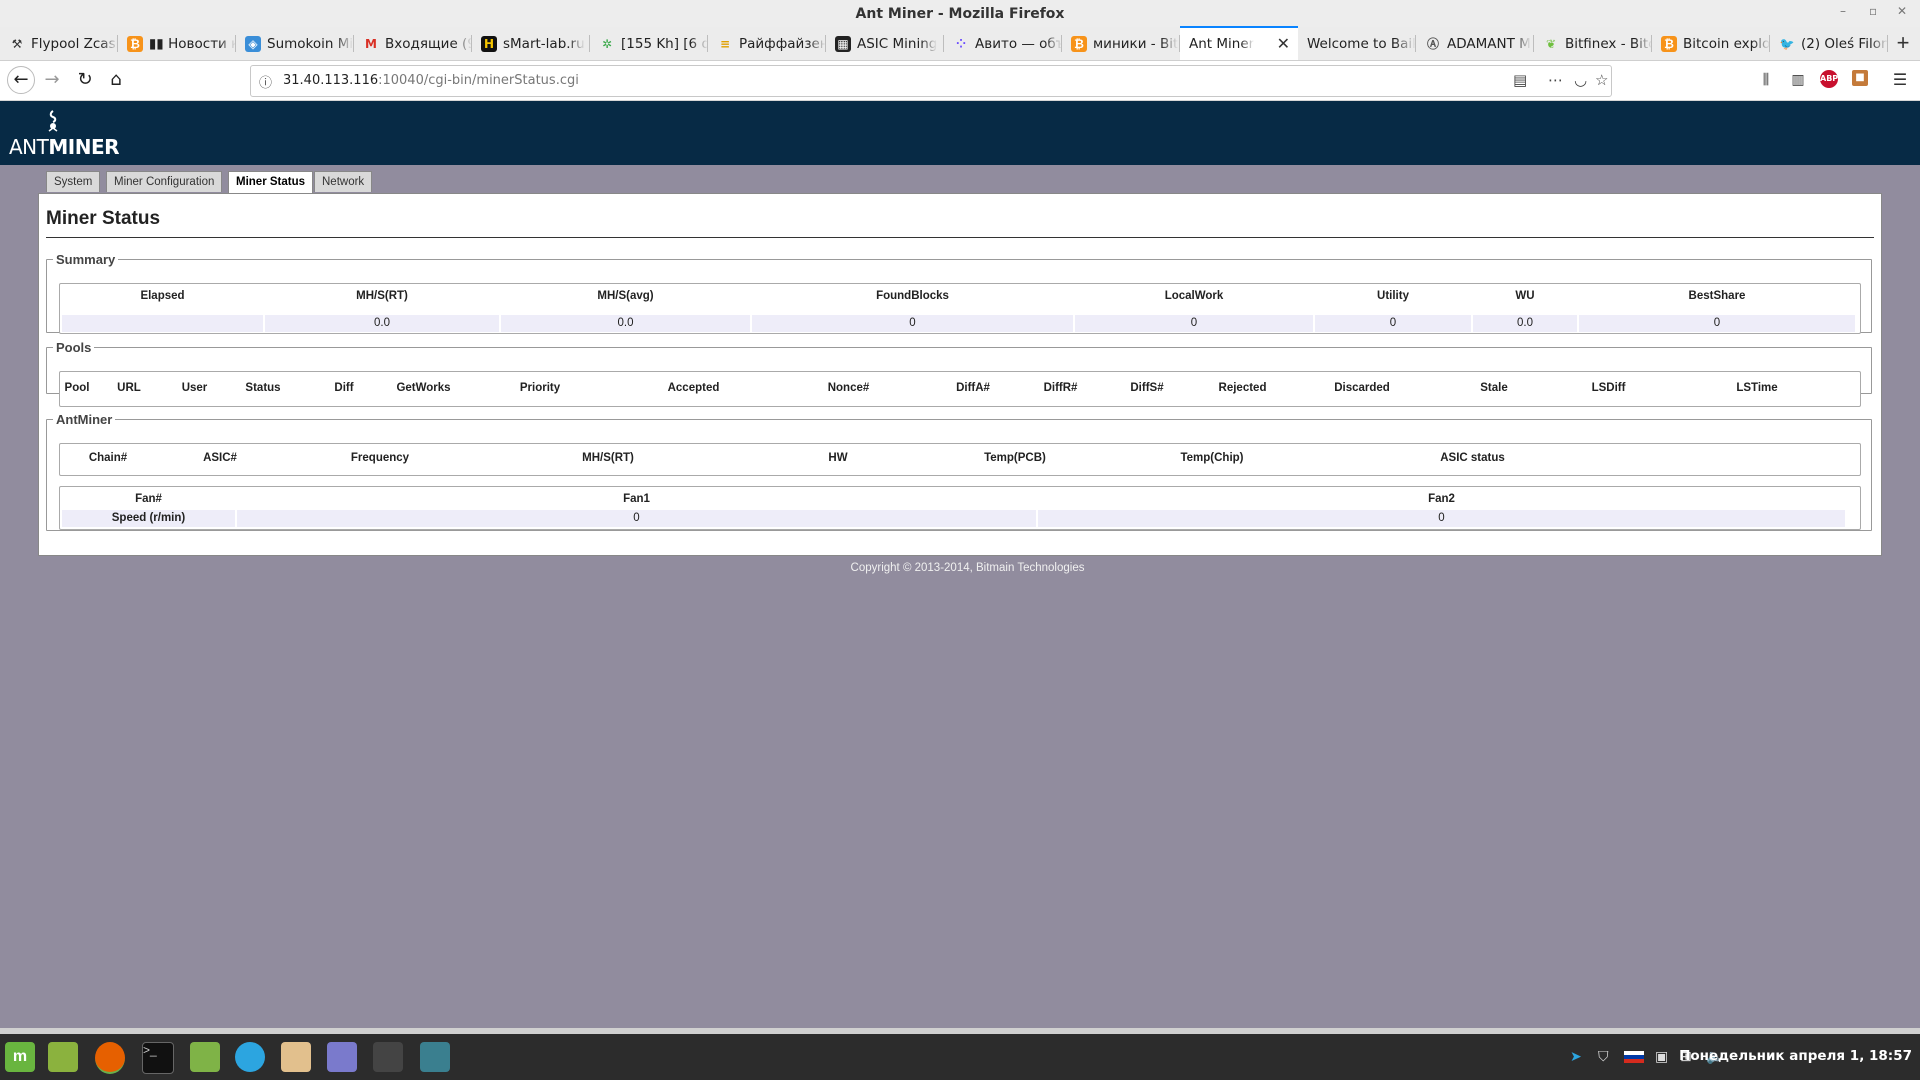  What do you see at coordinates (63, 1057) in the screenshot?
I see `show-desktop-icon` at bounding box center [63, 1057].